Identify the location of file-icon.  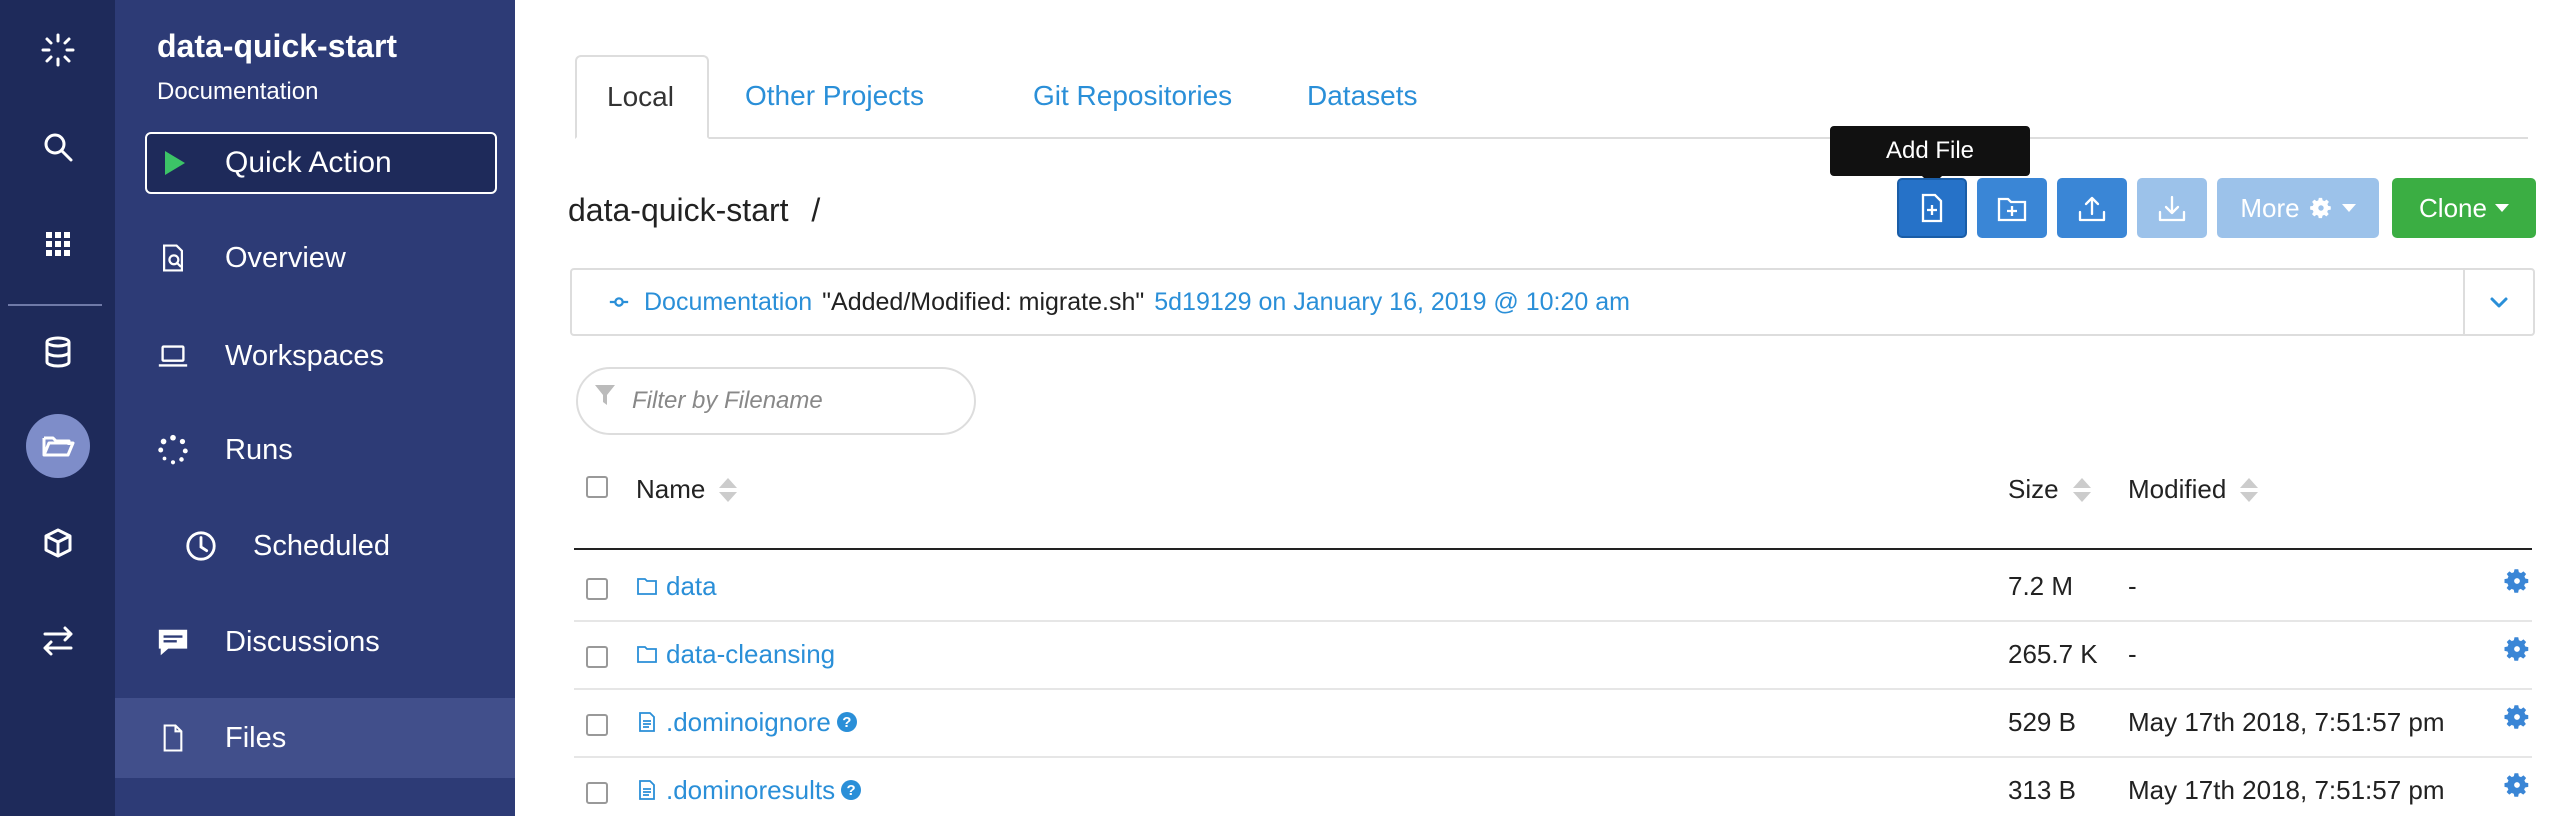
(173, 738).